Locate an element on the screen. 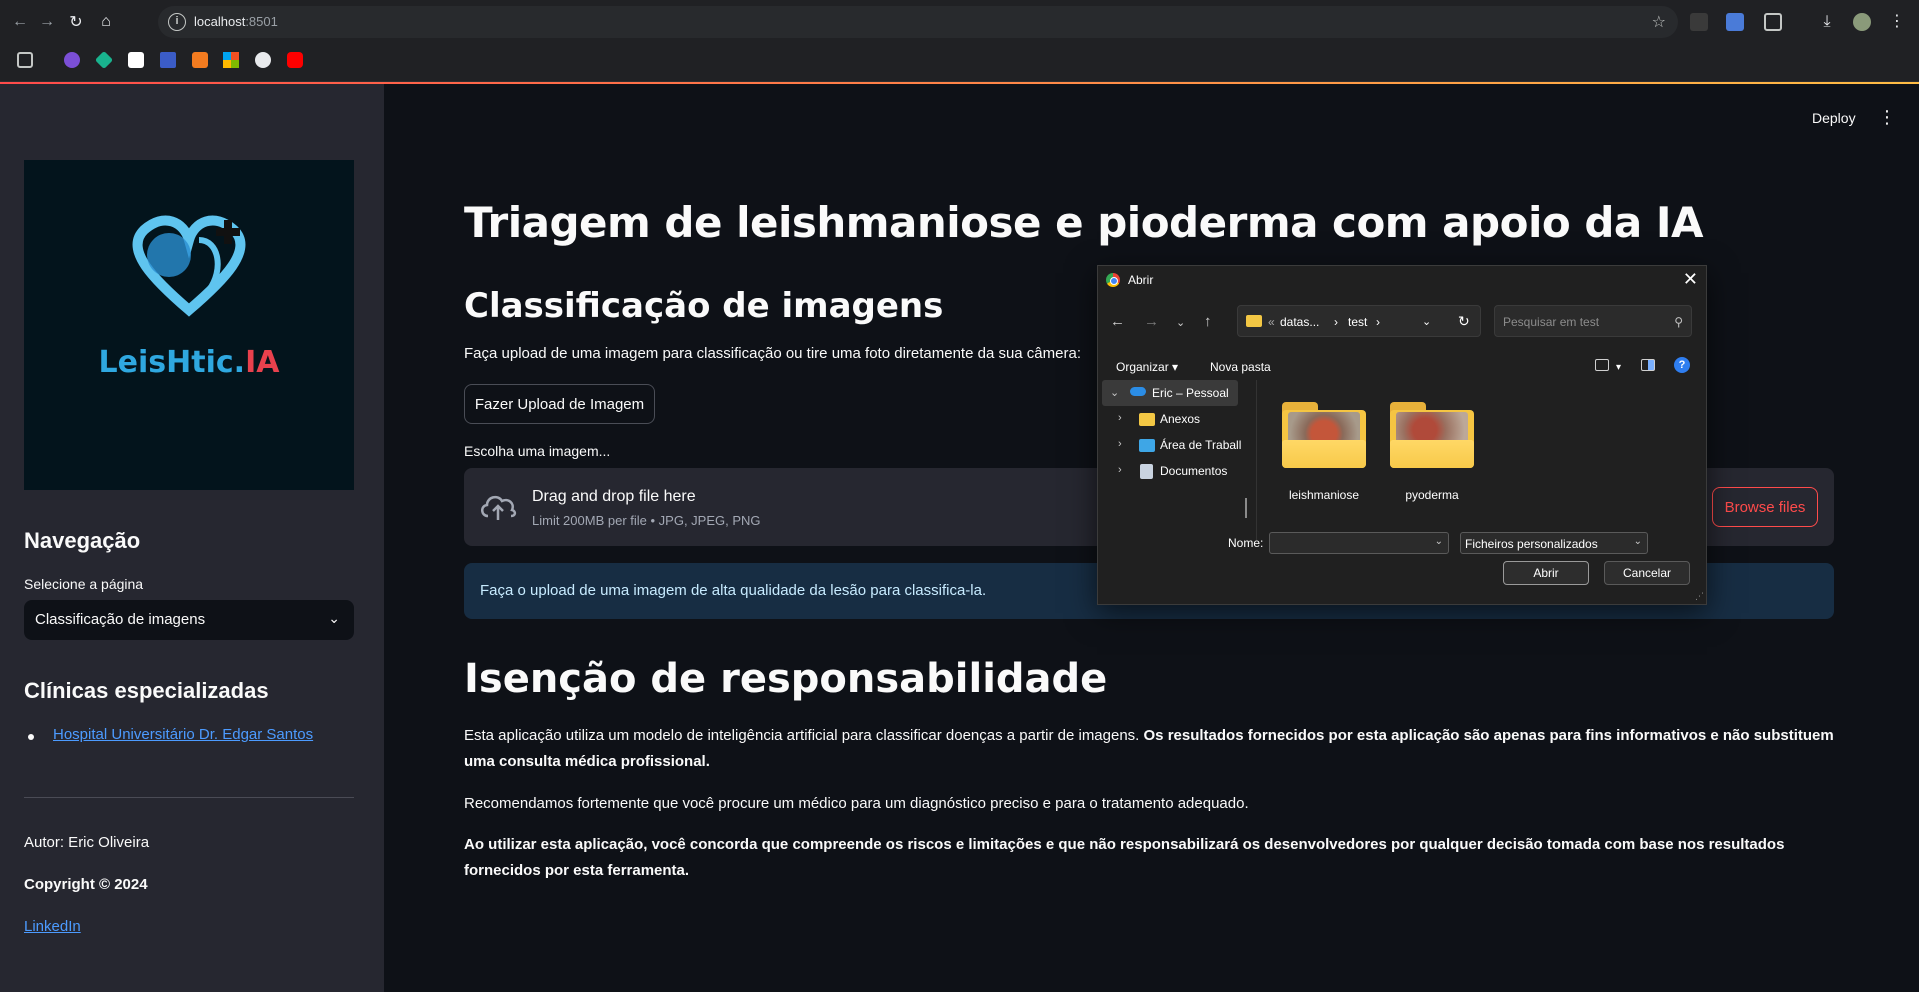  download-icon: ⤓ is located at coordinates (1827, 22).